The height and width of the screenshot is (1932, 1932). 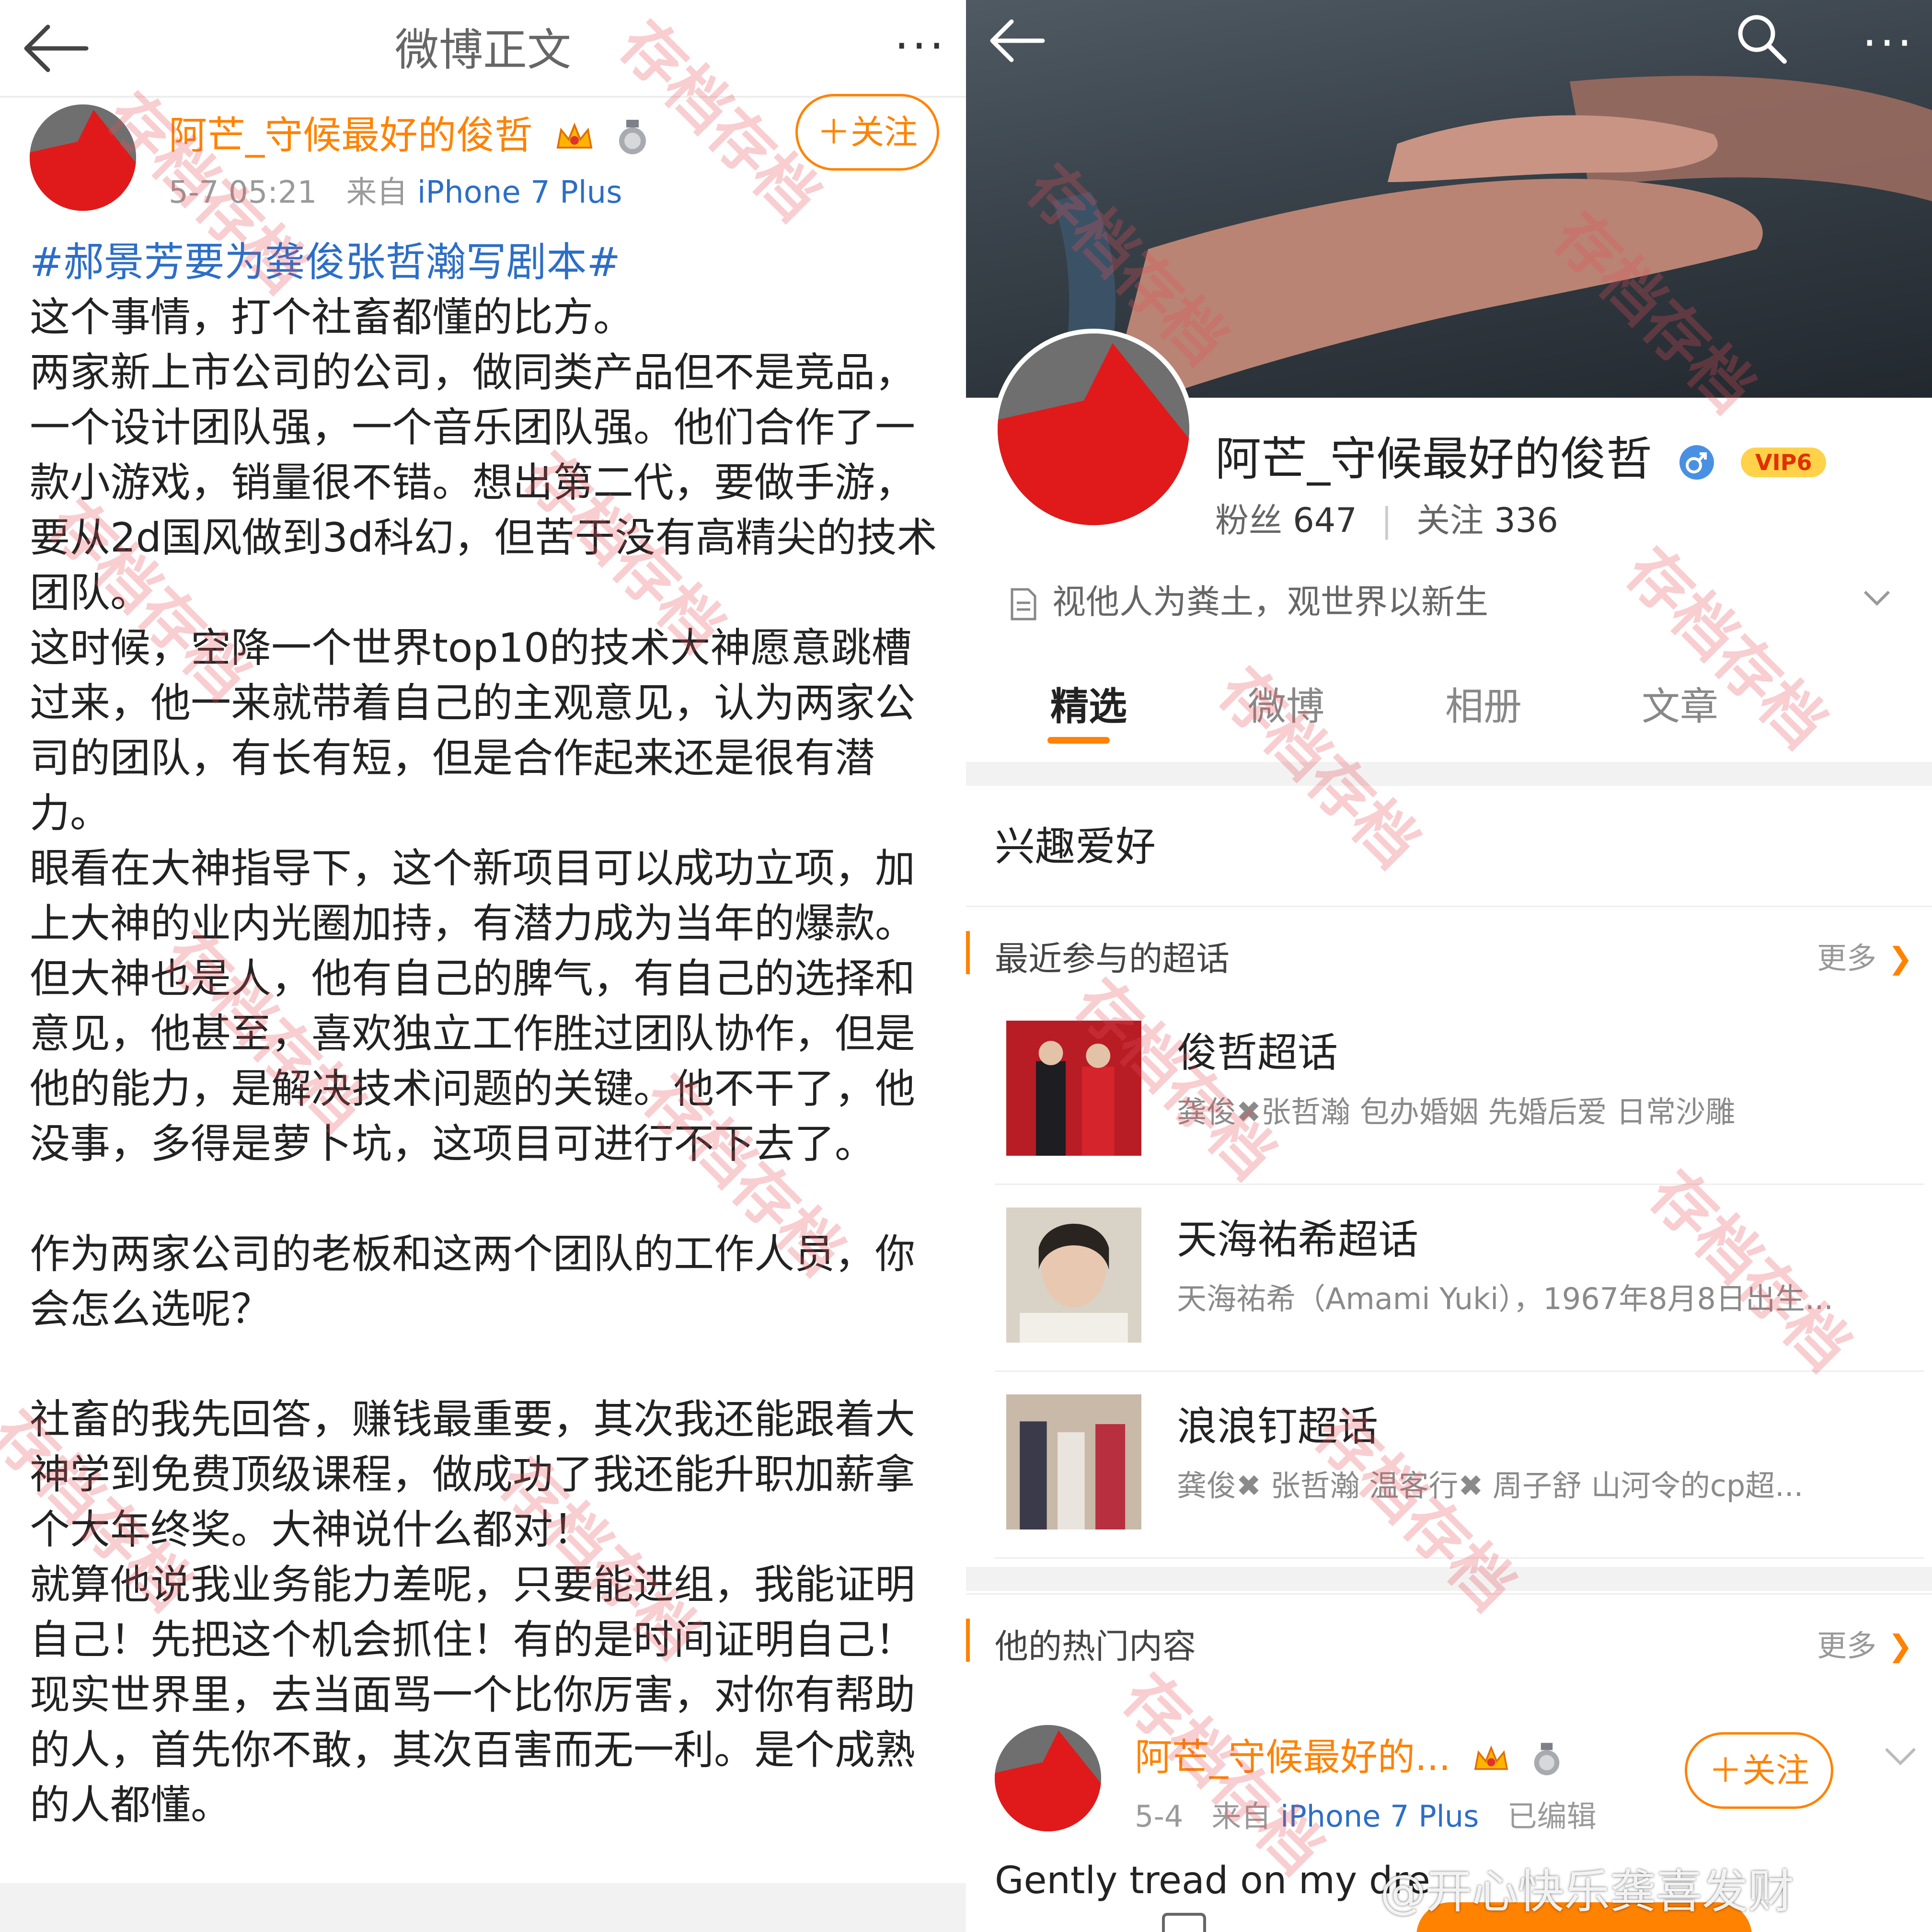 I want to click on post-meta: 5-7 05:21 来自 iPhone 7 Plus, so click(x=395, y=190).